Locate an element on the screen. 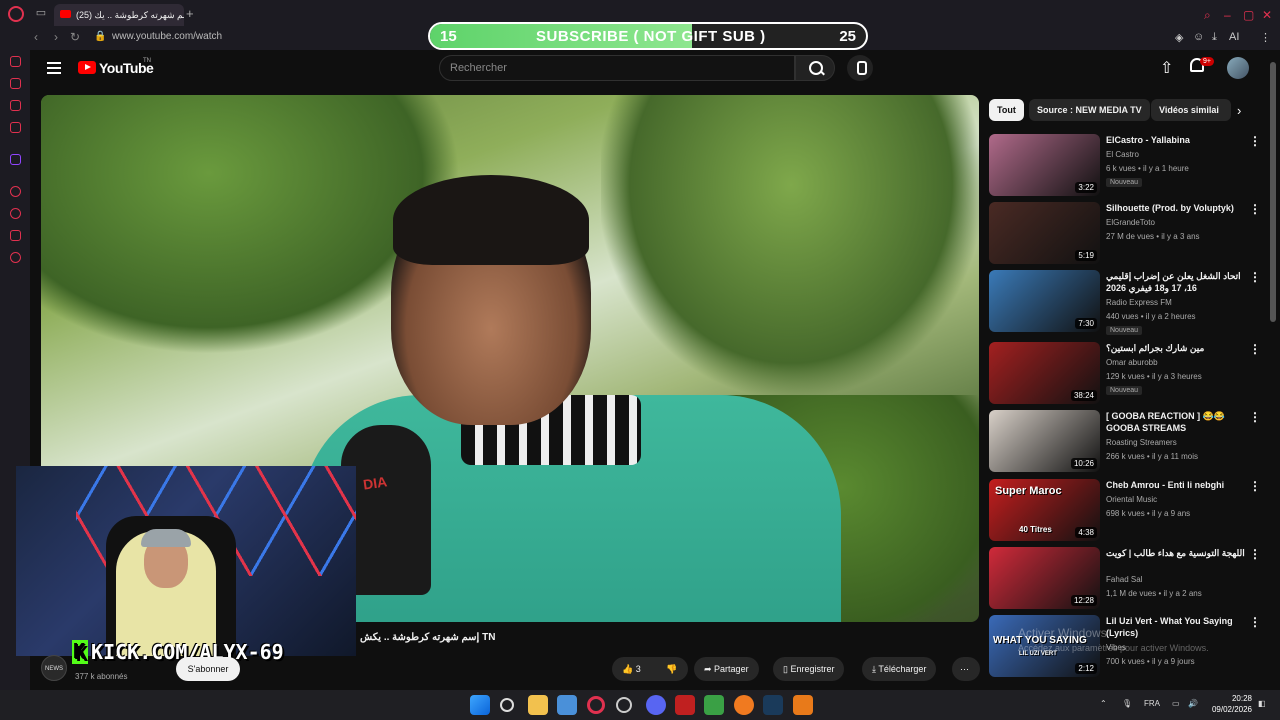 Image resolution: width=1280 pixels, height=720 pixels. menu-dots-icon: ⋮ is located at coordinates (1265, 37).